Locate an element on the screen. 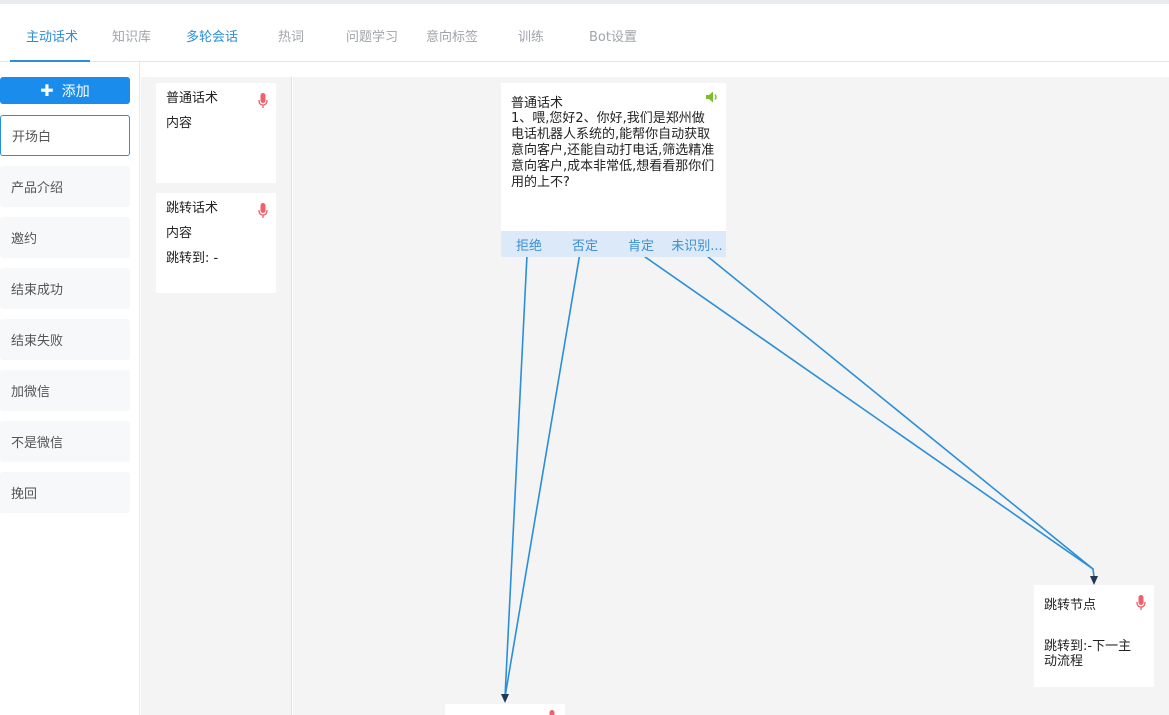 Image resolution: width=1169 pixels, height=715 pixels. tab-hot-words: 热词 is located at coordinates (291, 35).